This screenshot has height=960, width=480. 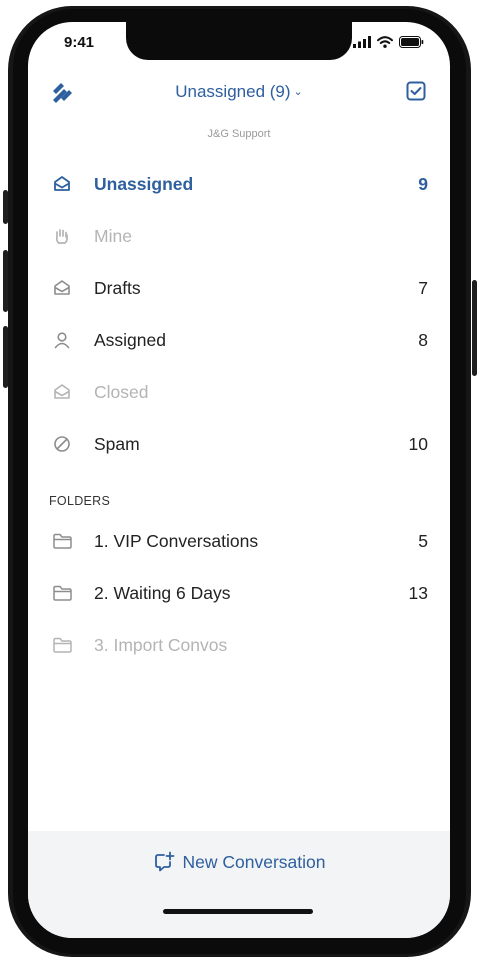 I want to click on nav-bar: Unassigned (9) ⌄, so click(x=239, y=93).